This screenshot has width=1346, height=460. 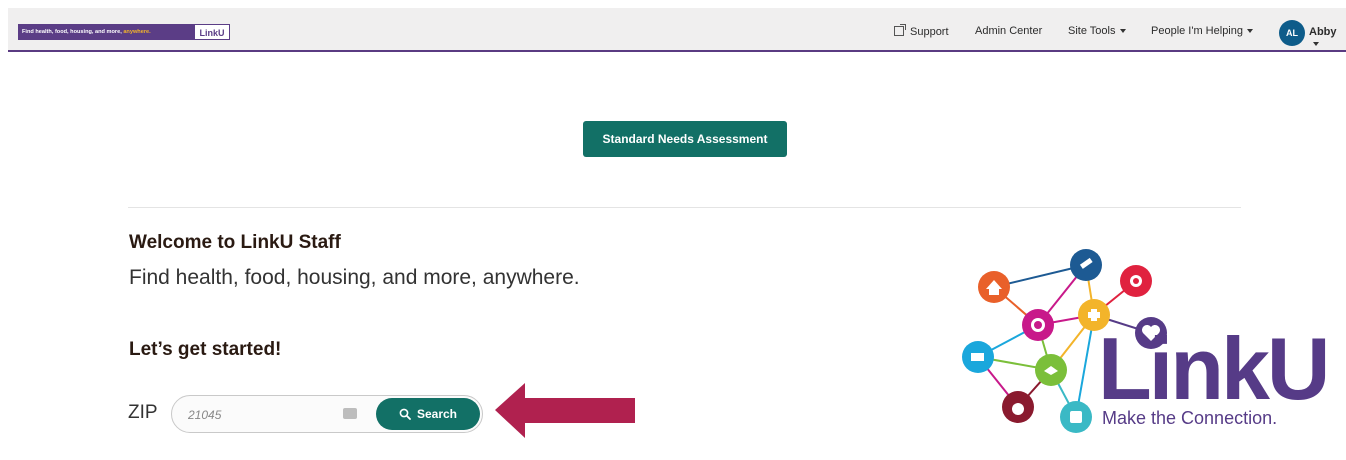 I want to click on search-button: Search, so click(x=428, y=414).